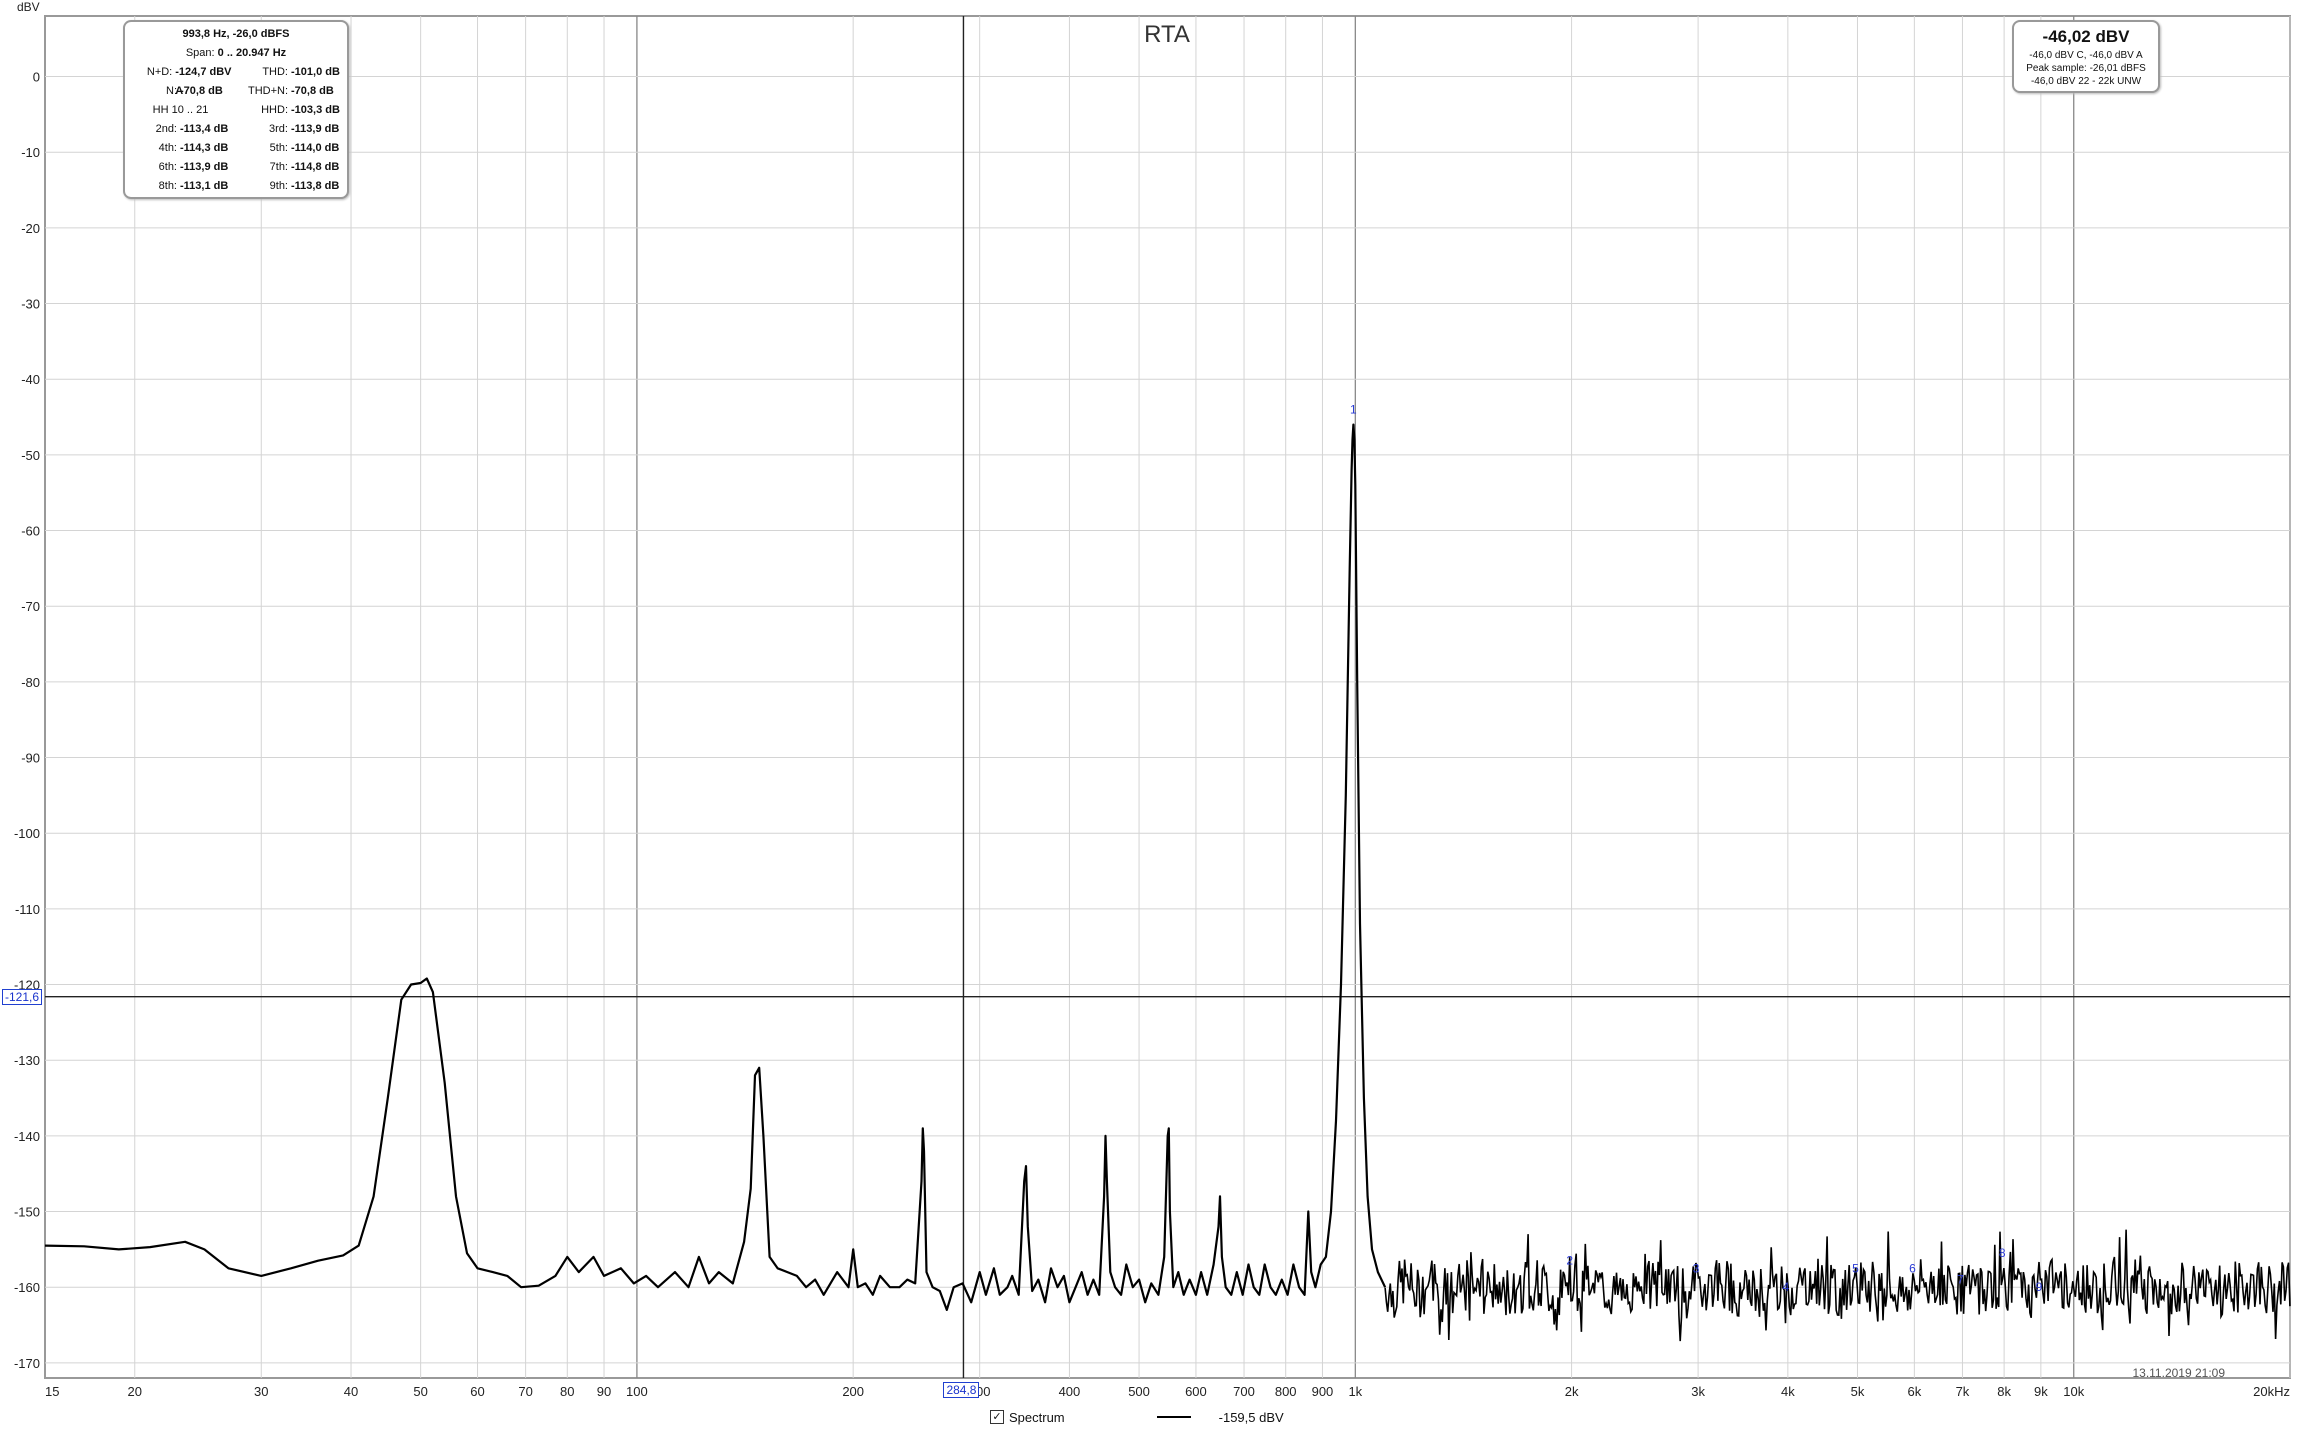 Image resolution: width=2305 pixels, height=1429 pixels. I want to click on stats-value: -113,1 dB, so click(204, 186).